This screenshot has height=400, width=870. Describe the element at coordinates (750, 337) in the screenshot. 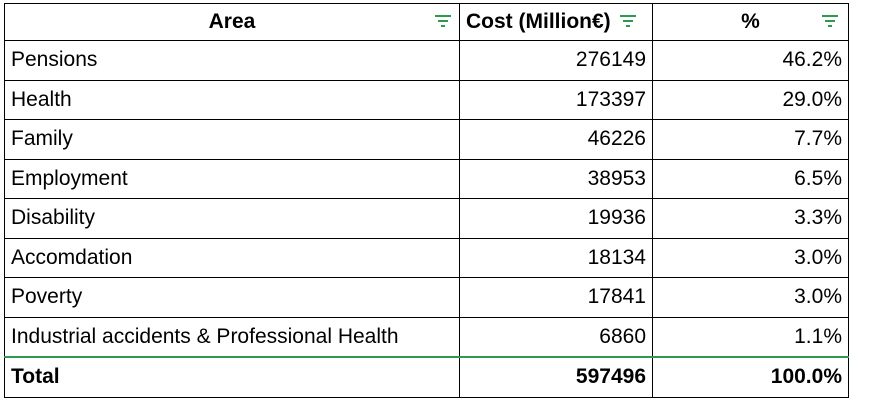

I see `cell-percent: 1.1%` at that location.